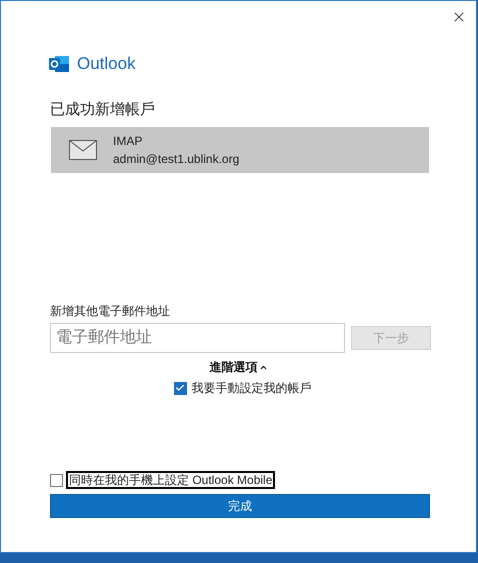  Describe the element at coordinates (59, 63) in the screenshot. I see `outlook-logo-icon` at that location.